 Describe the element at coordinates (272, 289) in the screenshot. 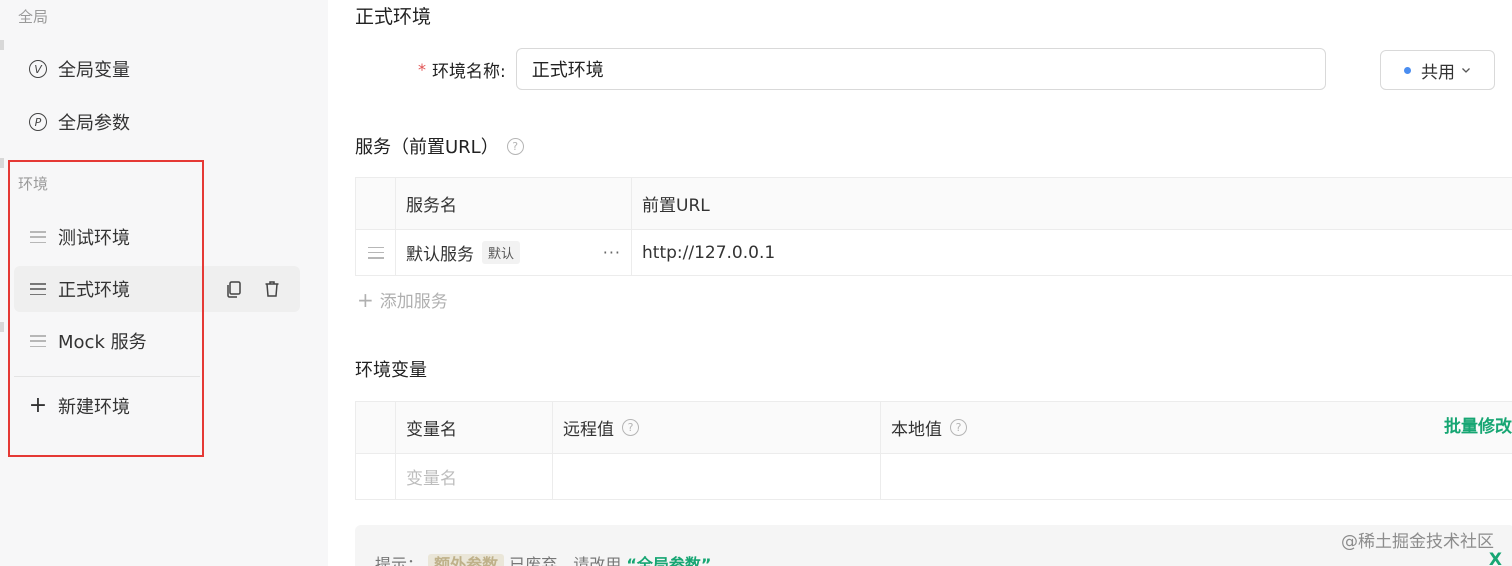

I see `delete-icon` at that location.